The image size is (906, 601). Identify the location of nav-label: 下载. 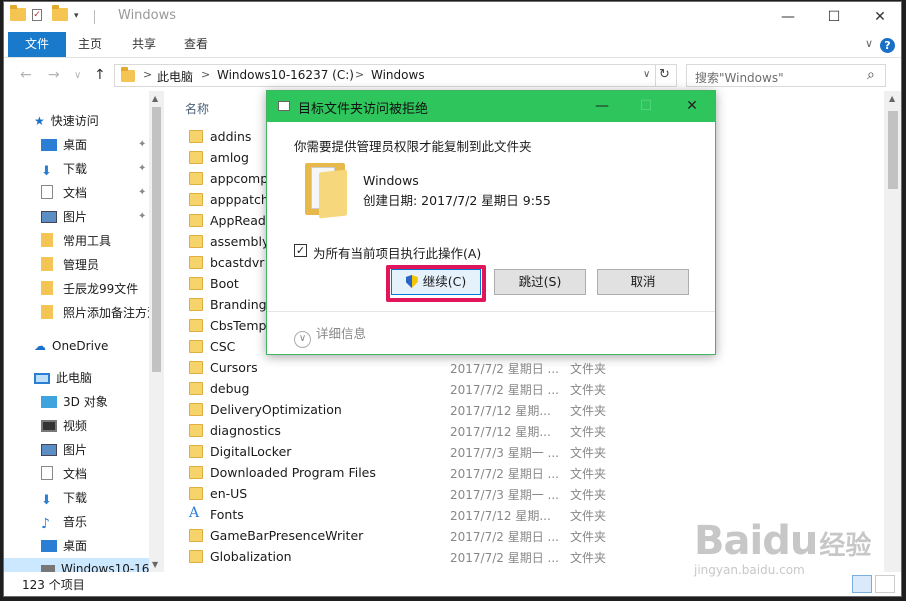
(75, 498).